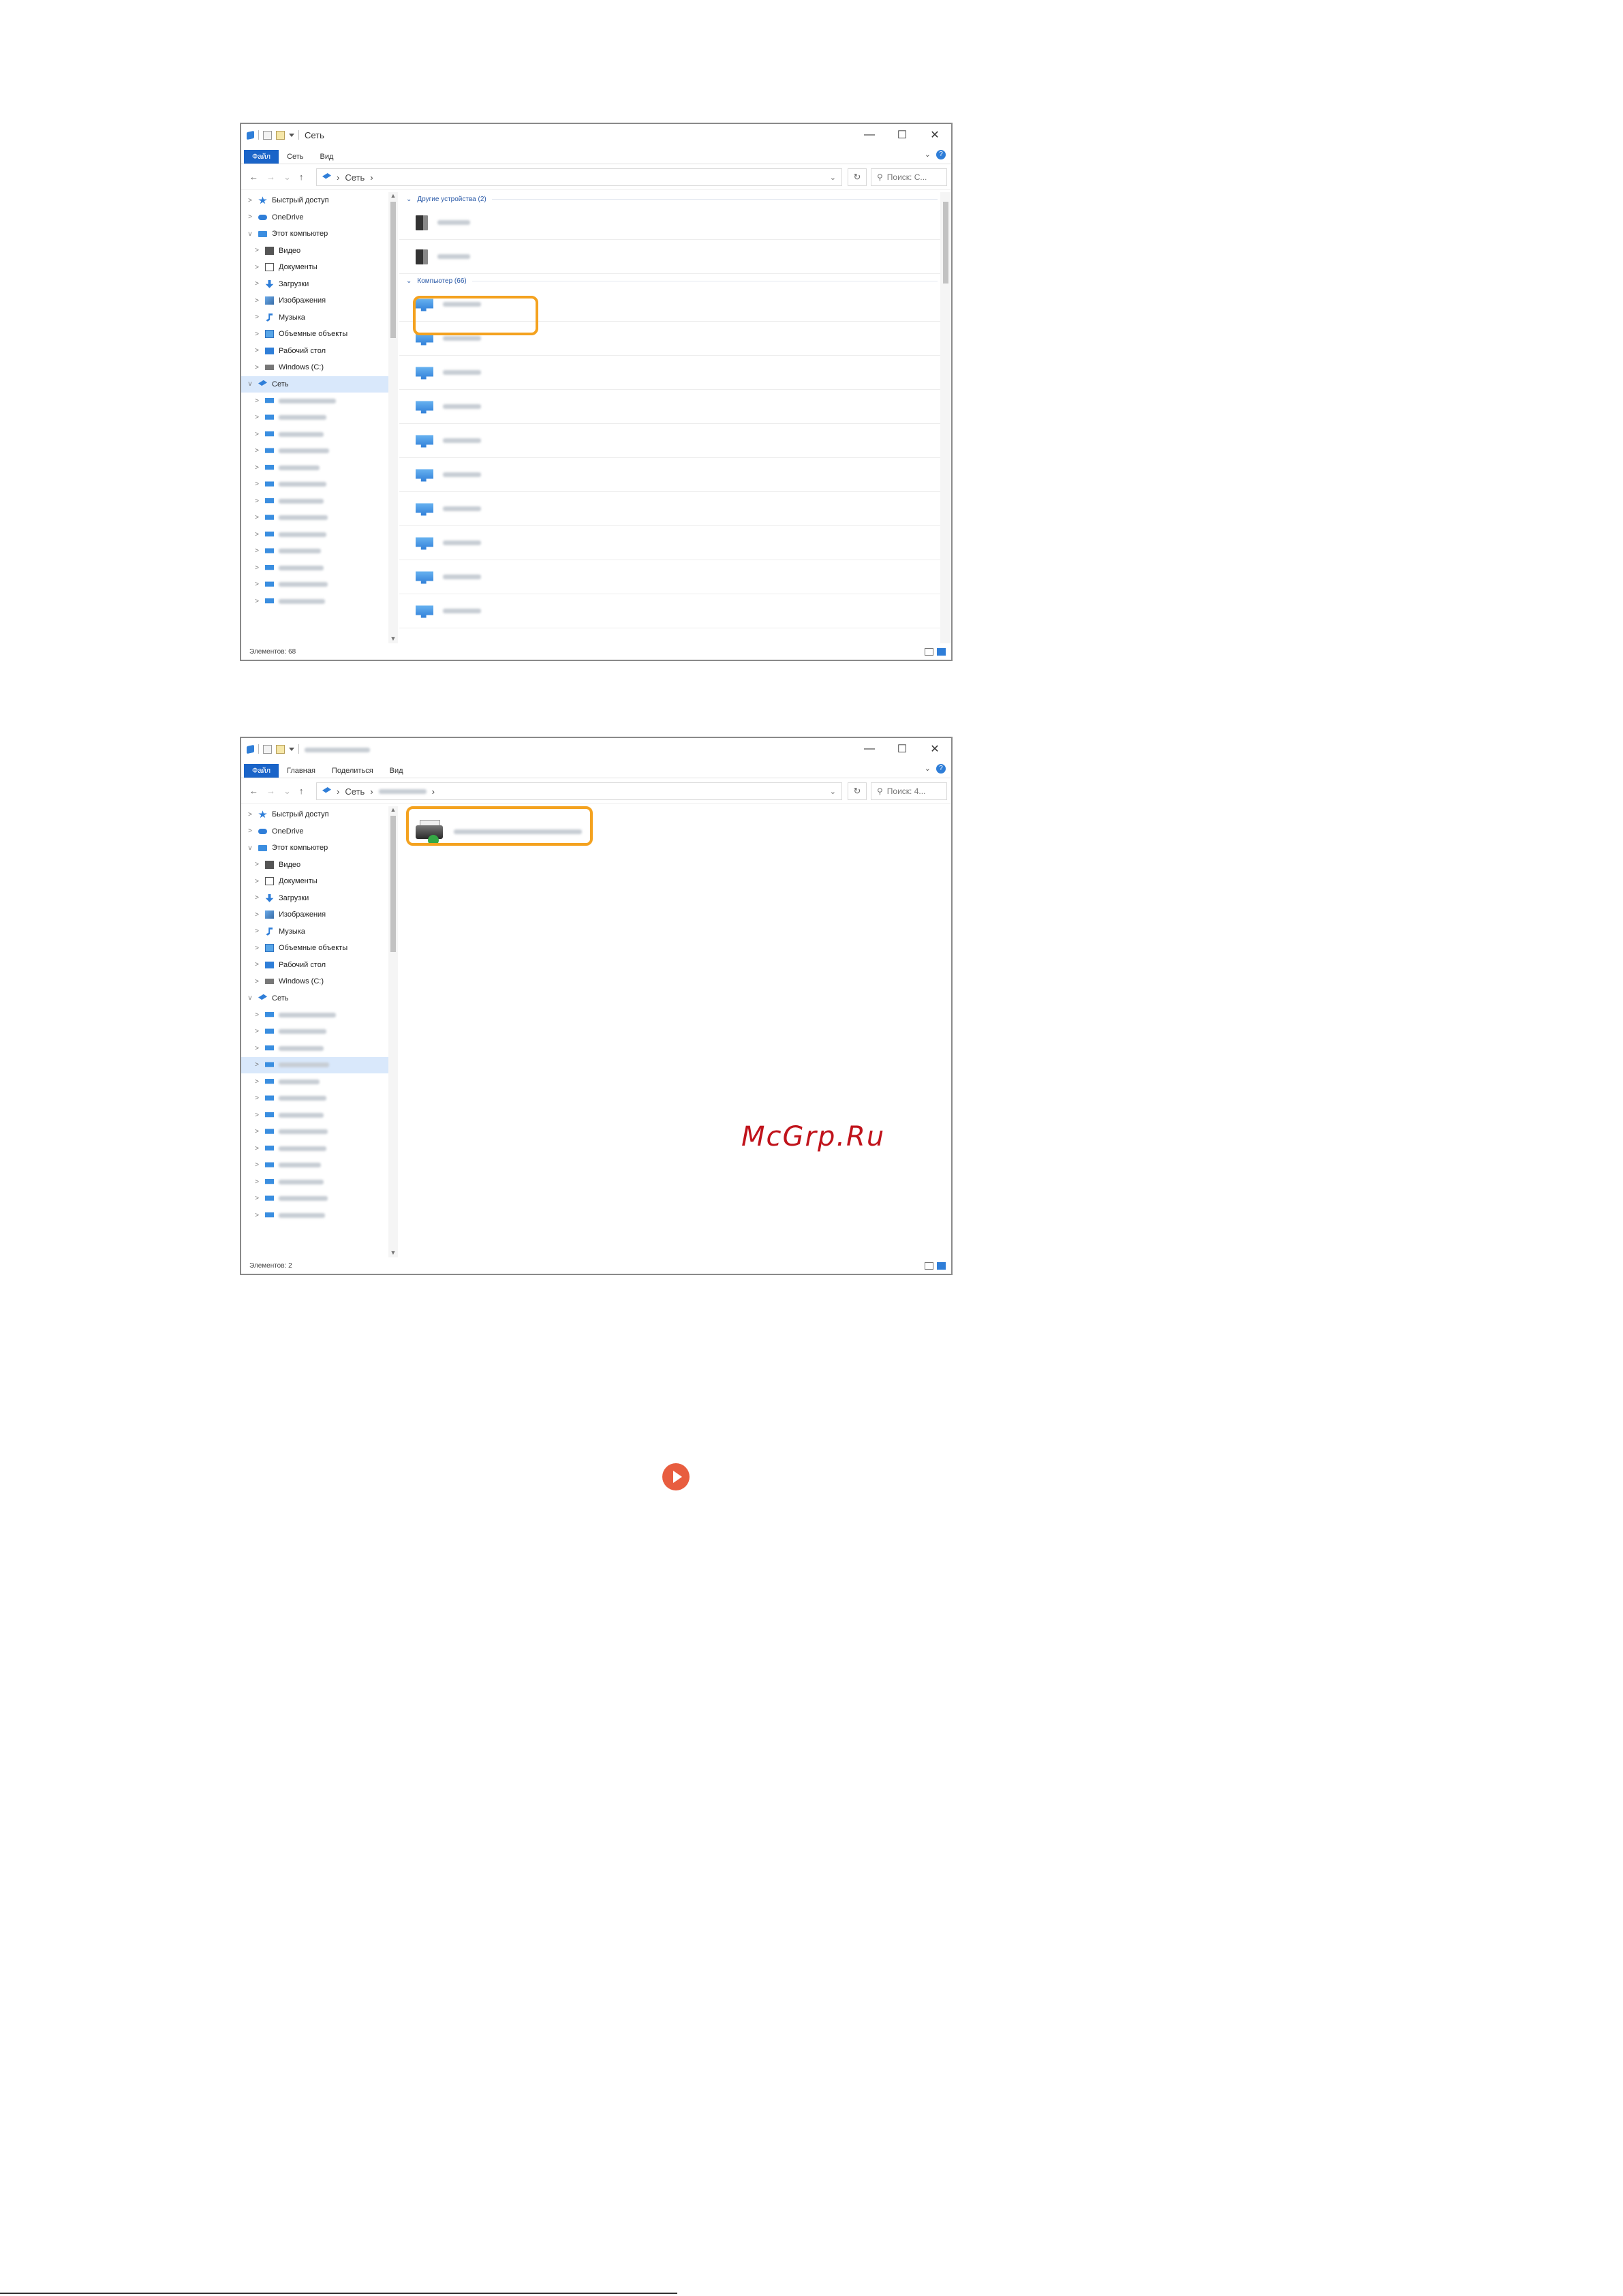 This screenshot has height=2296, width=1623. Describe the element at coordinates (314, 948) in the screenshot. I see `nav-item: > Объемные объекты` at that location.